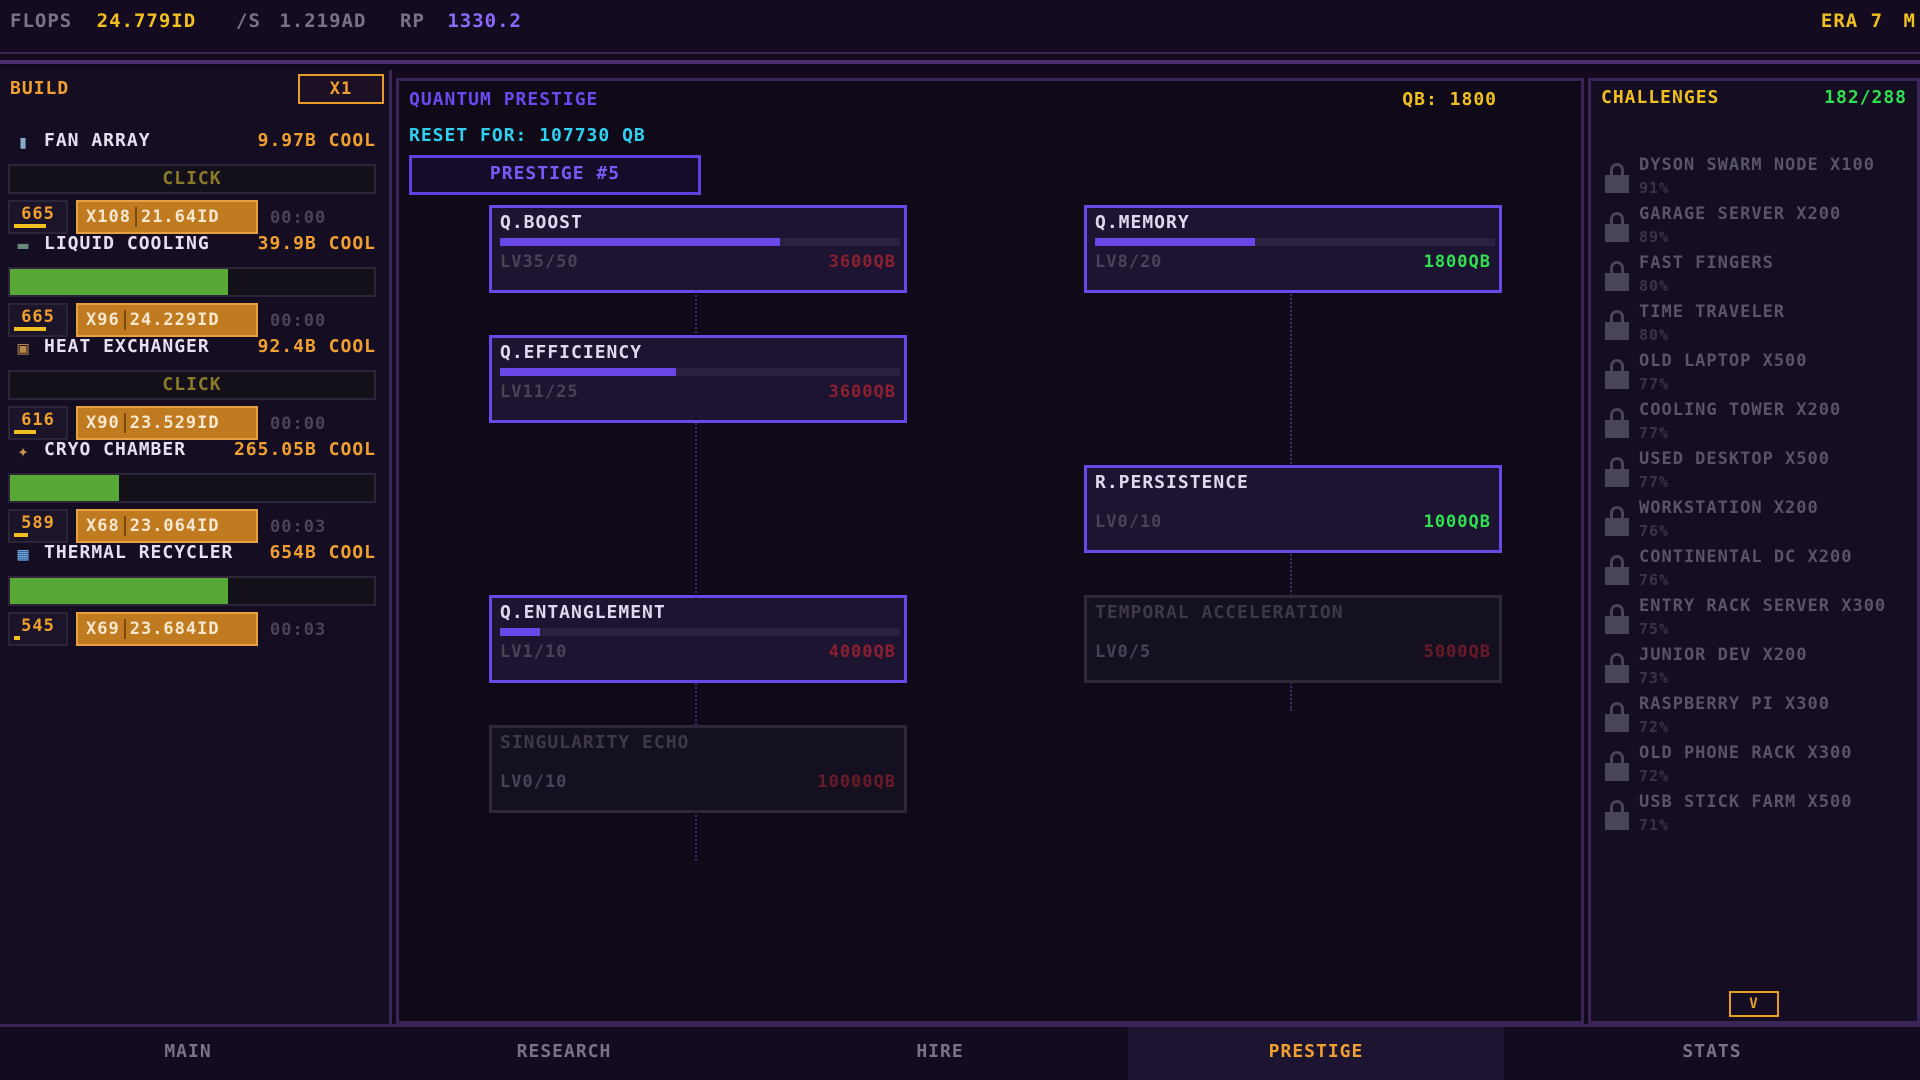 This screenshot has height=1080, width=1920. Describe the element at coordinates (38, 523) in the screenshot. I see `owned-count-value: 589` at that location.